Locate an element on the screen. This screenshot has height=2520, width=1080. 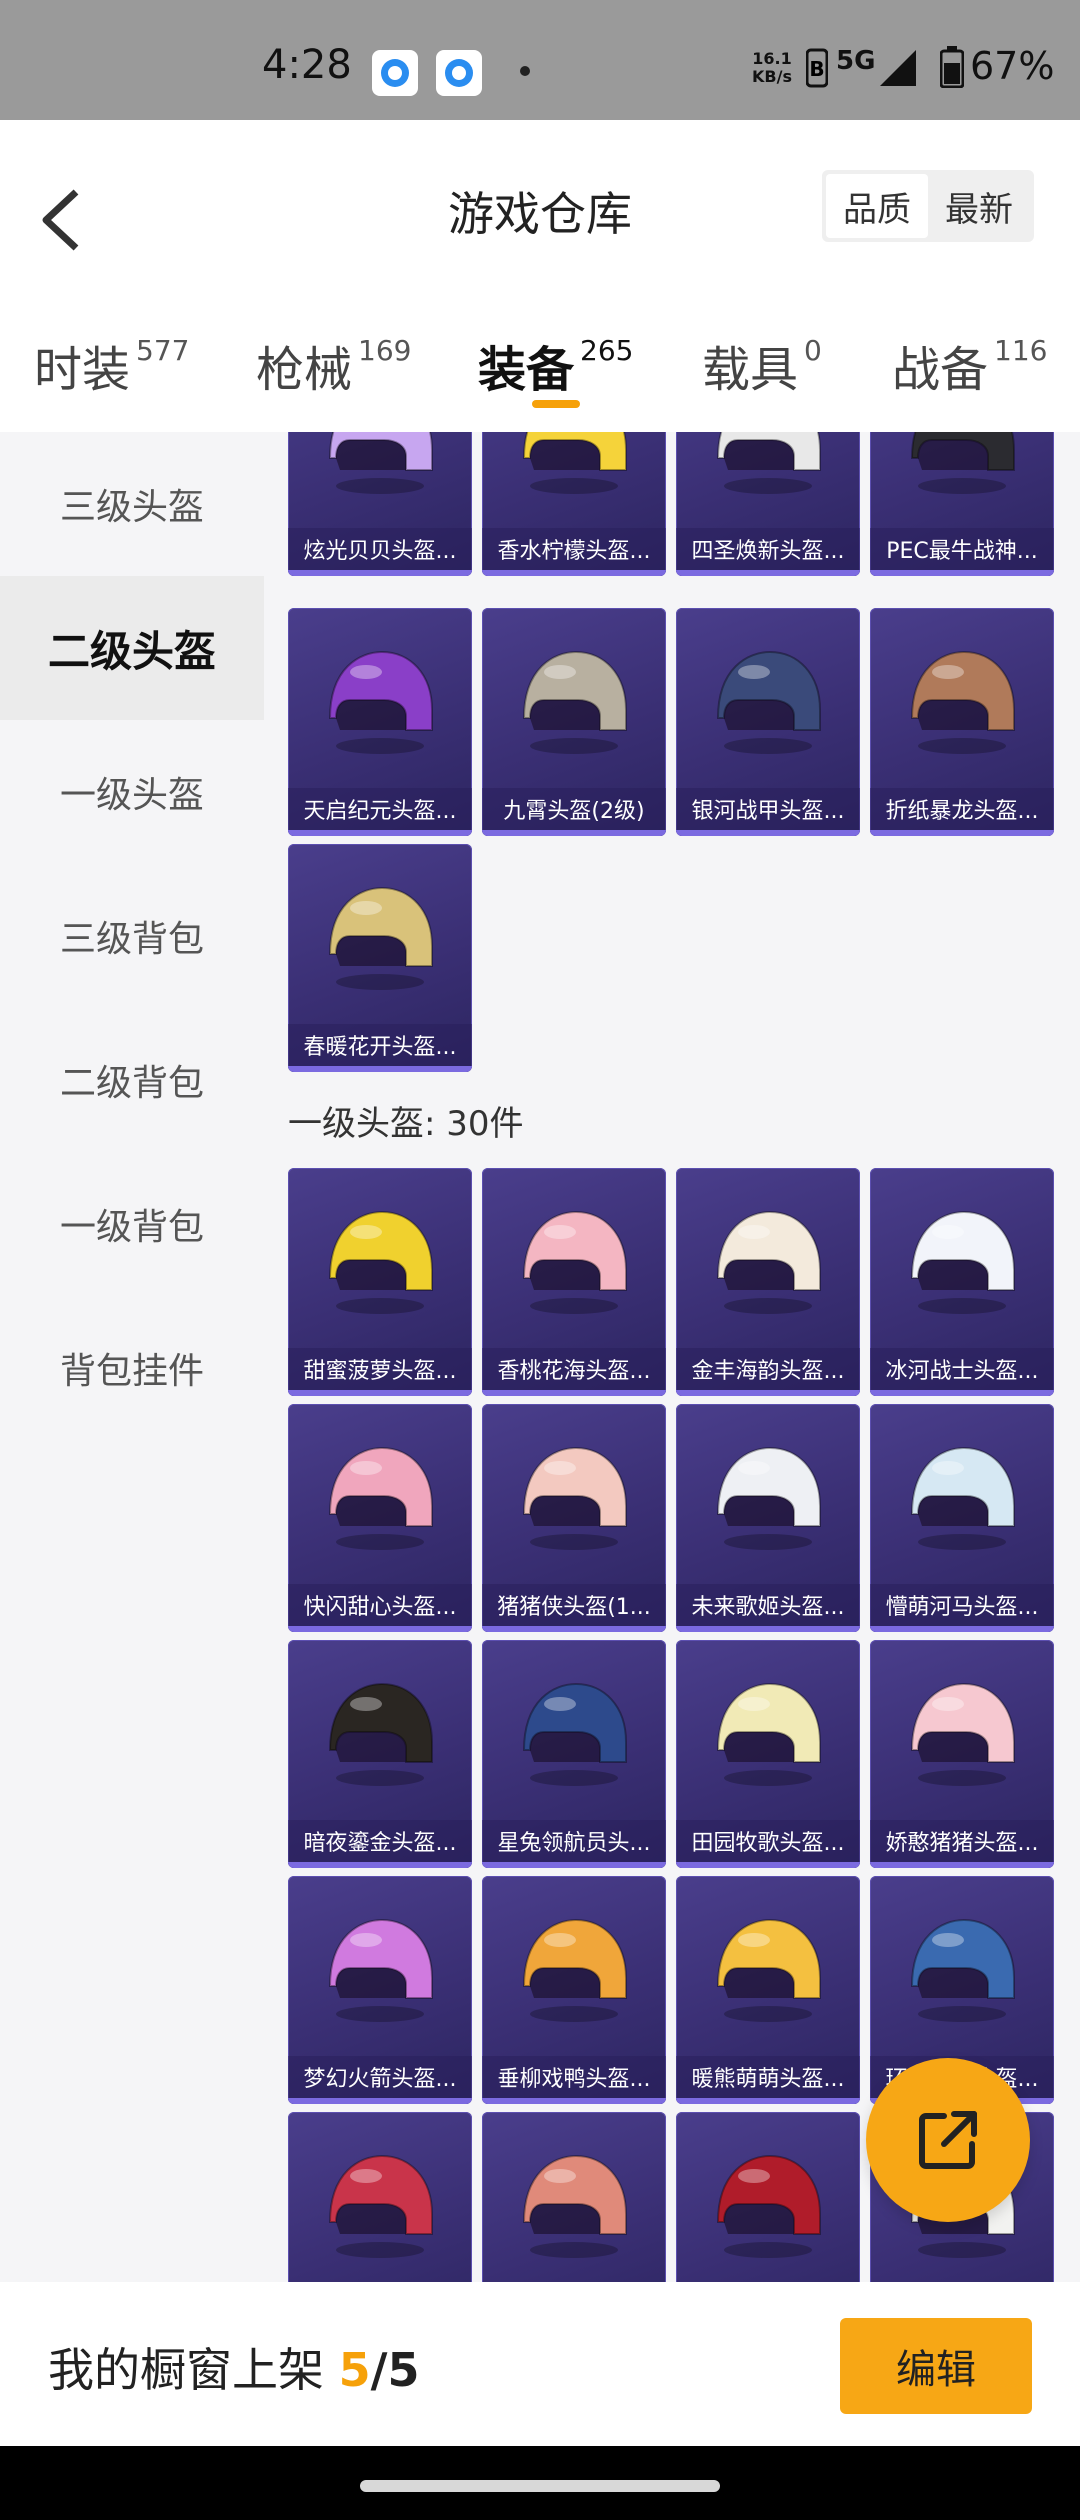
system-nav-bar is located at coordinates (540, 2483).